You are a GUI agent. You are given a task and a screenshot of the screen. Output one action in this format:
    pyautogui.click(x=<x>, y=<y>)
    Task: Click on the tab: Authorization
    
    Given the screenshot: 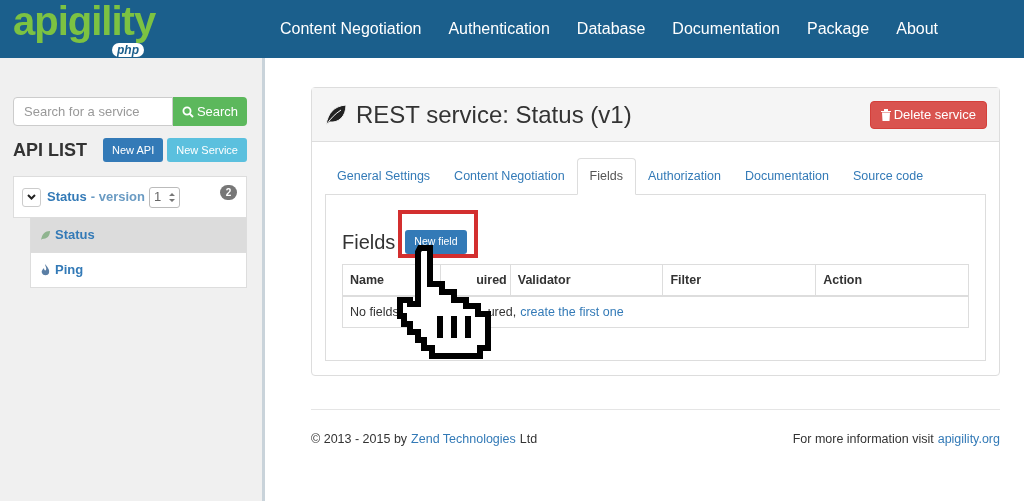 What is the action you would take?
    pyautogui.click(x=684, y=176)
    